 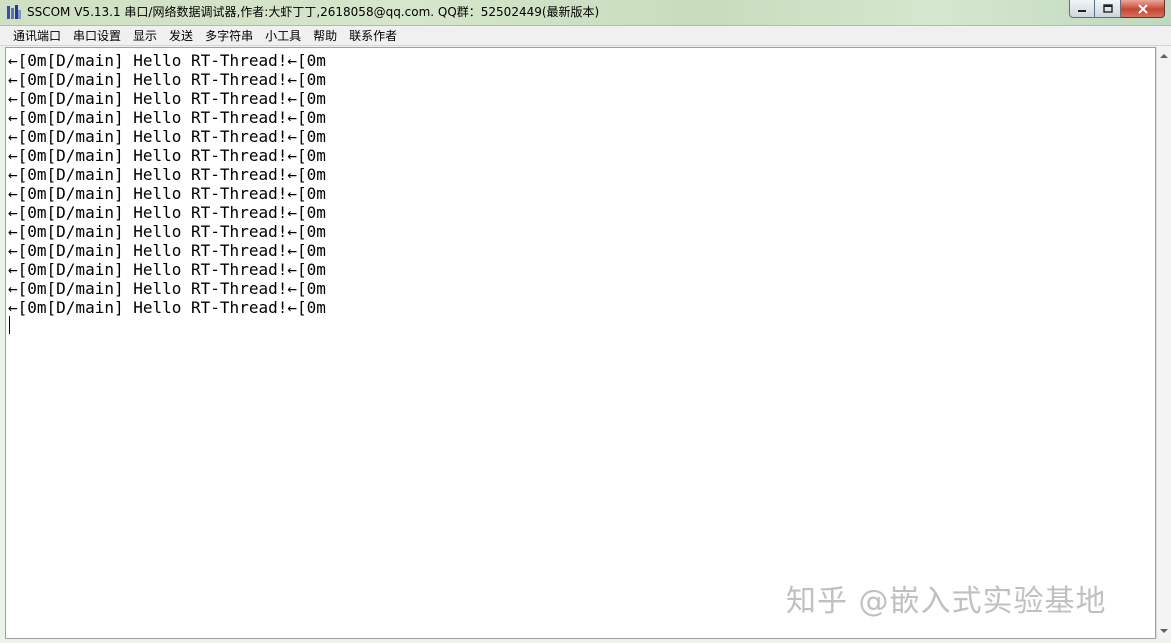 What do you see at coordinates (37, 36) in the screenshot?
I see `menu-comm-port: 通讯端口` at bounding box center [37, 36].